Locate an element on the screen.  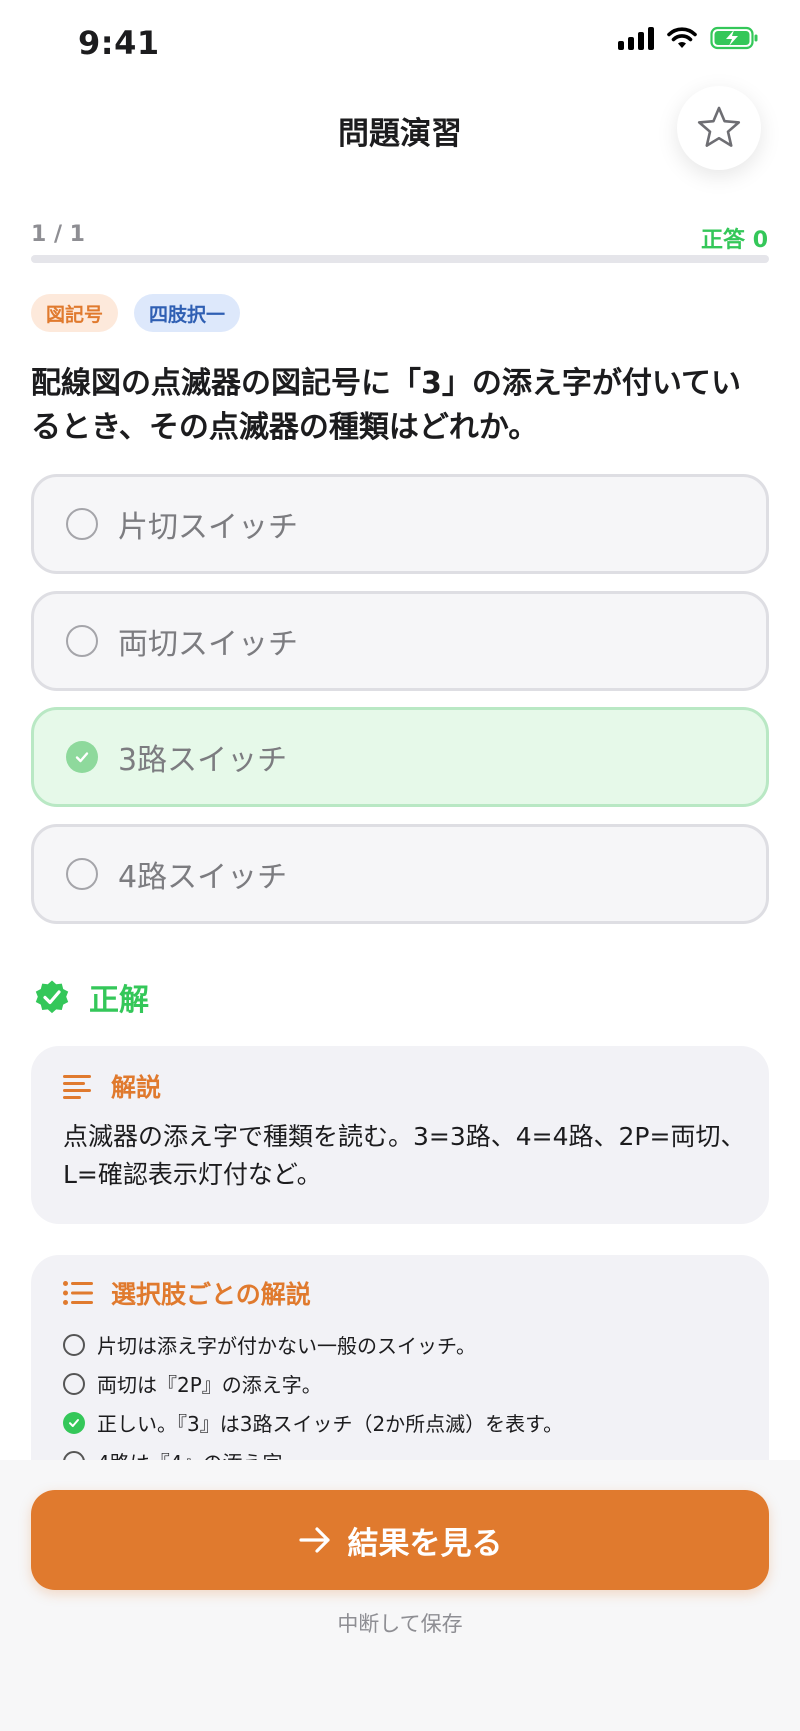
explanation-header: 解説 is located at coordinates (112, 1086).